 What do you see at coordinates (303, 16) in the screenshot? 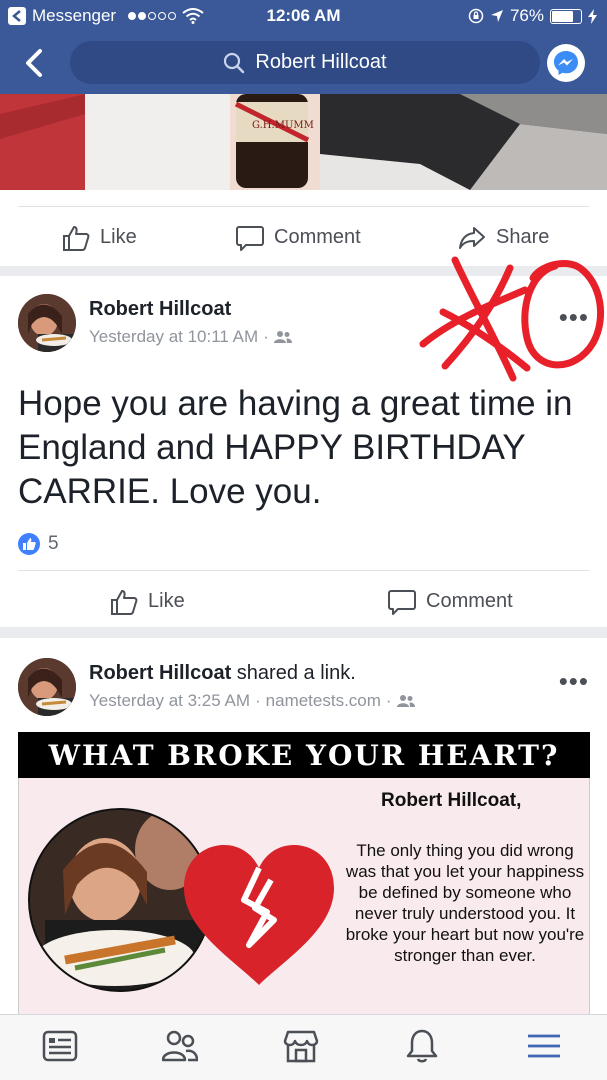
I see `status-bar: Messenger 12:06 AM 76%` at bounding box center [303, 16].